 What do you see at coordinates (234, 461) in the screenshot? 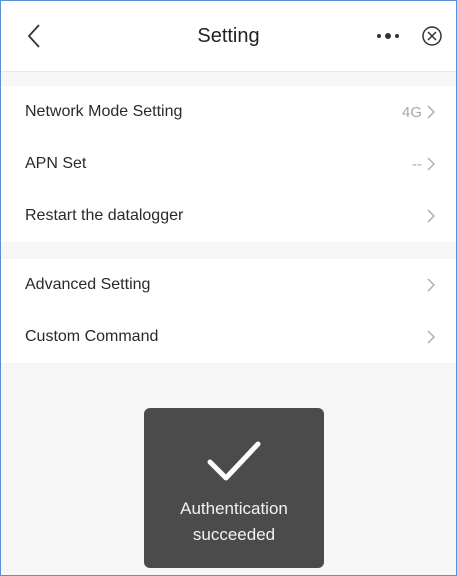
I see `checkmark-icon` at bounding box center [234, 461].